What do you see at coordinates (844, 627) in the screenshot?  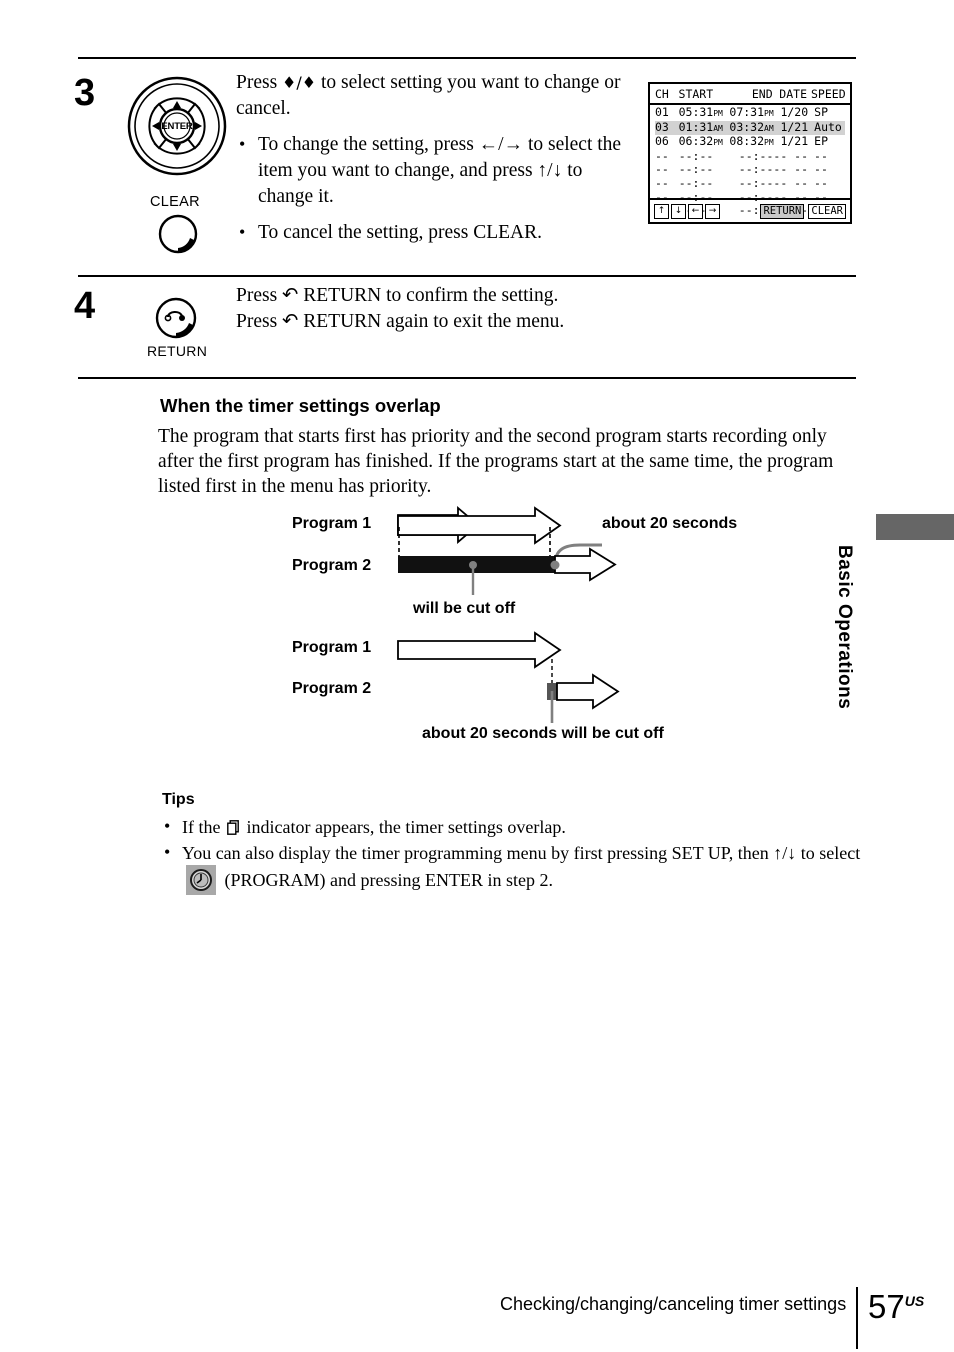 I see `section-tab-label: Basic Operations` at bounding box center [844, 627].